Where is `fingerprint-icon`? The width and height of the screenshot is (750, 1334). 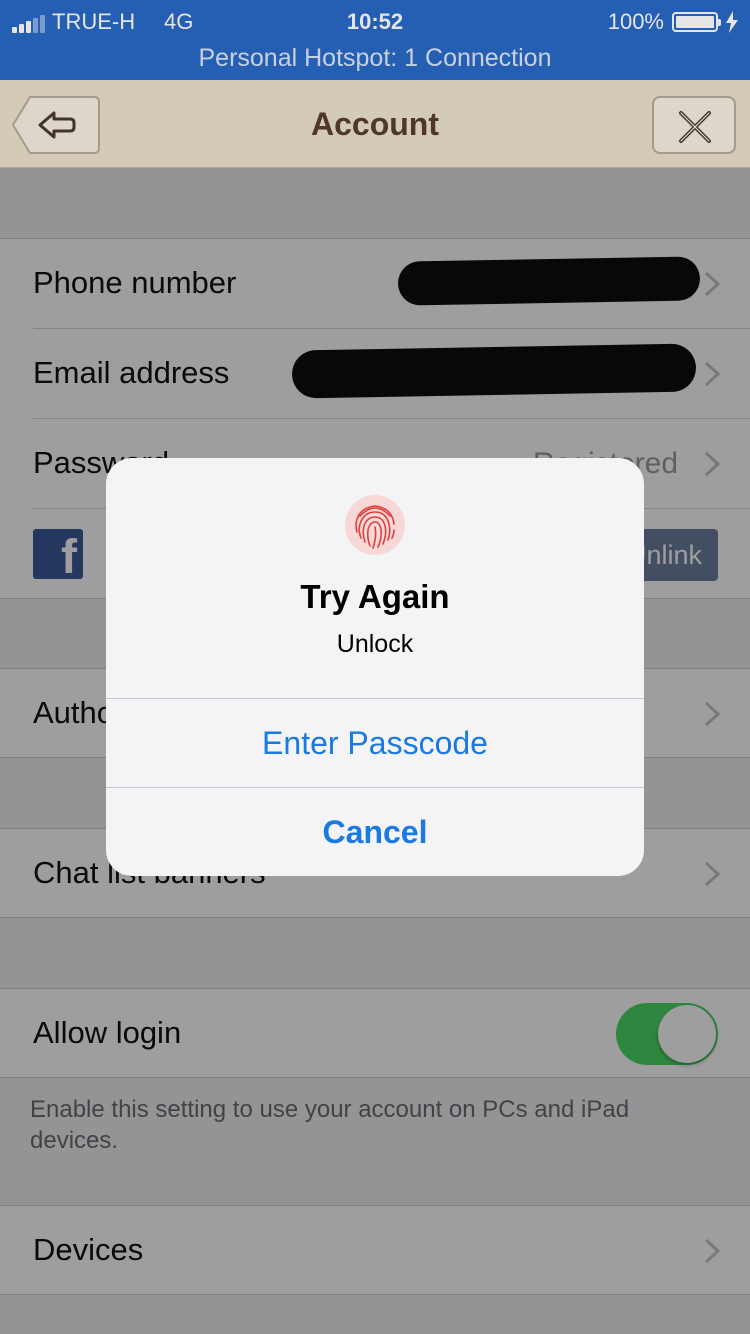 fingerprint-icon is located at coordinates (375, 525).